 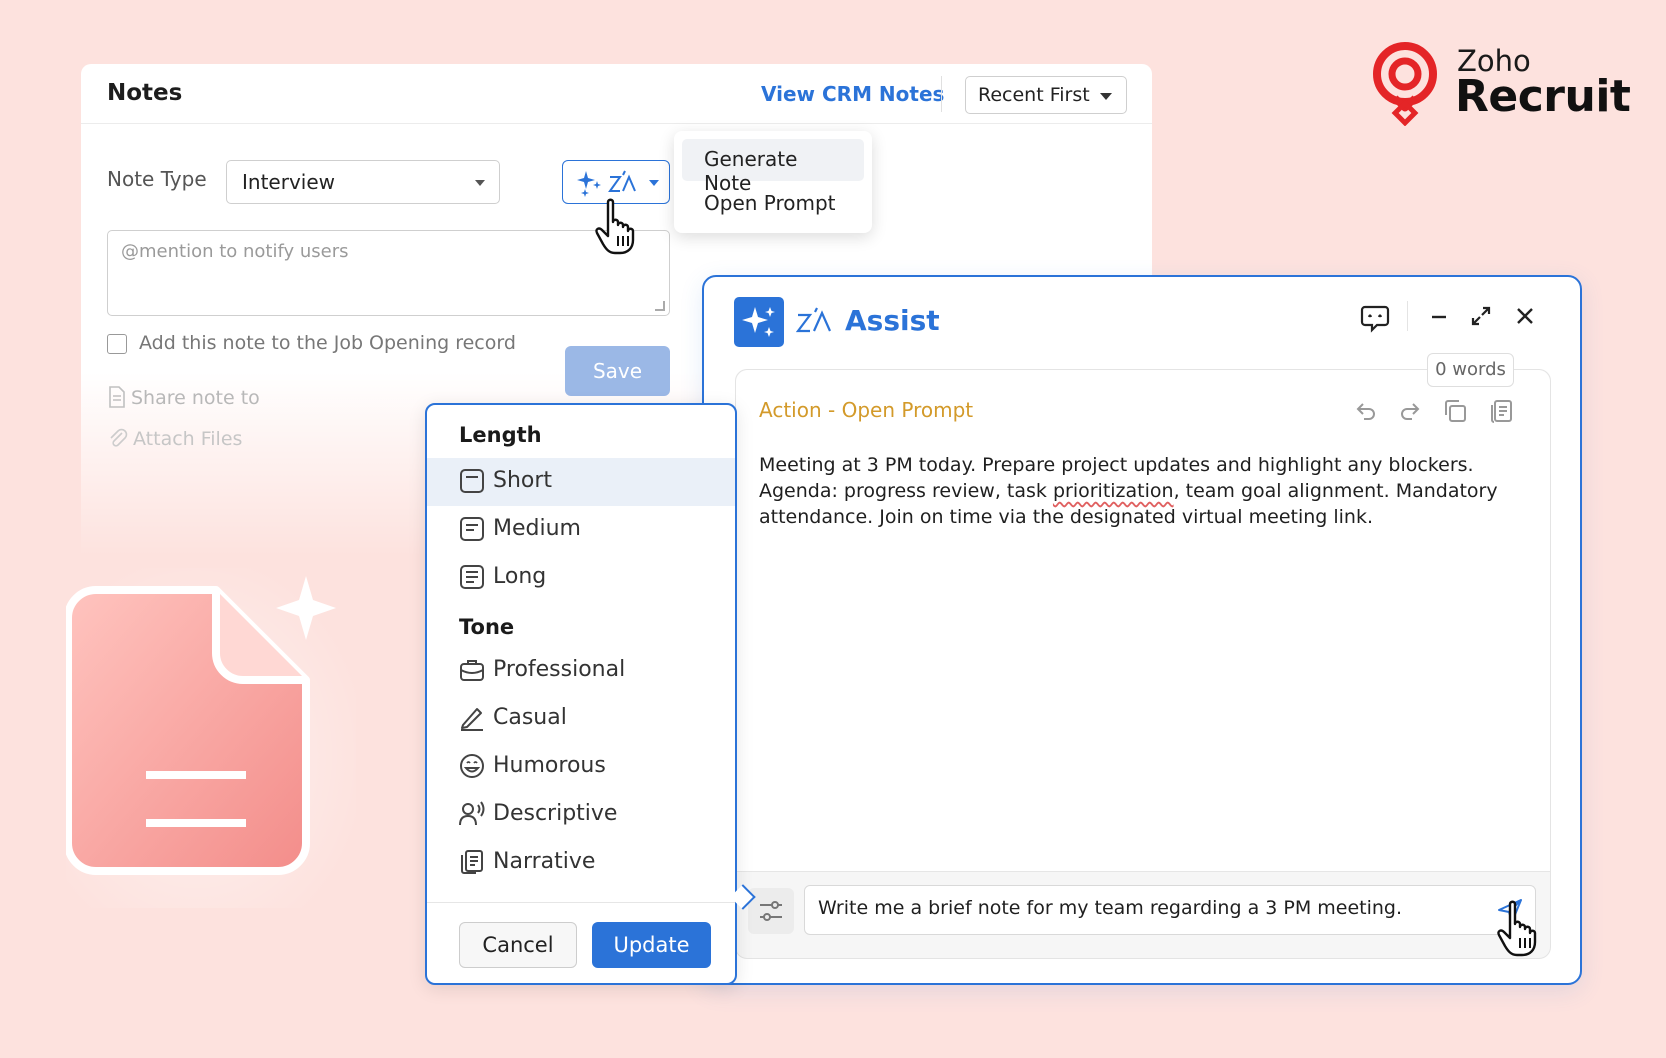 I want to click on undo-icon, so click(x=1366, y=411).